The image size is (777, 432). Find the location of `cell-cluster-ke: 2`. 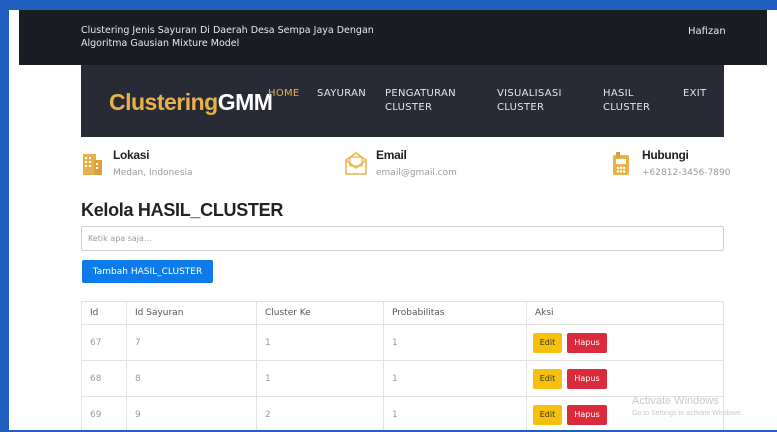

cell-cluster-ke: 2 is located at coordinates (320, 413).